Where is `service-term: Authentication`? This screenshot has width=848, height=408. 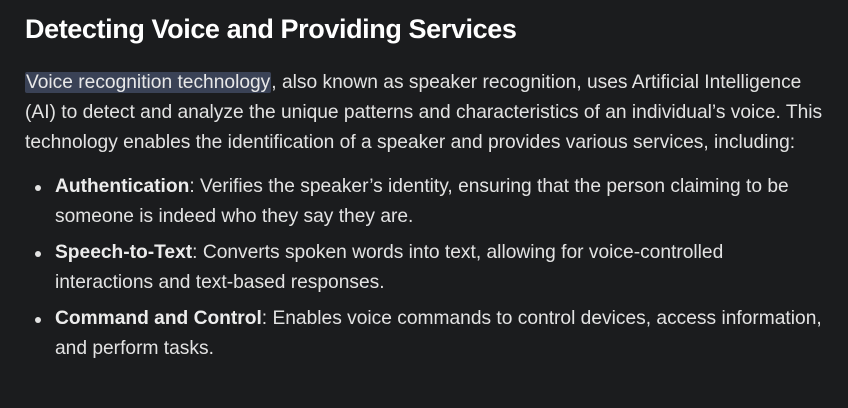 service-term: Authentication is located at coordinates (122, 186).